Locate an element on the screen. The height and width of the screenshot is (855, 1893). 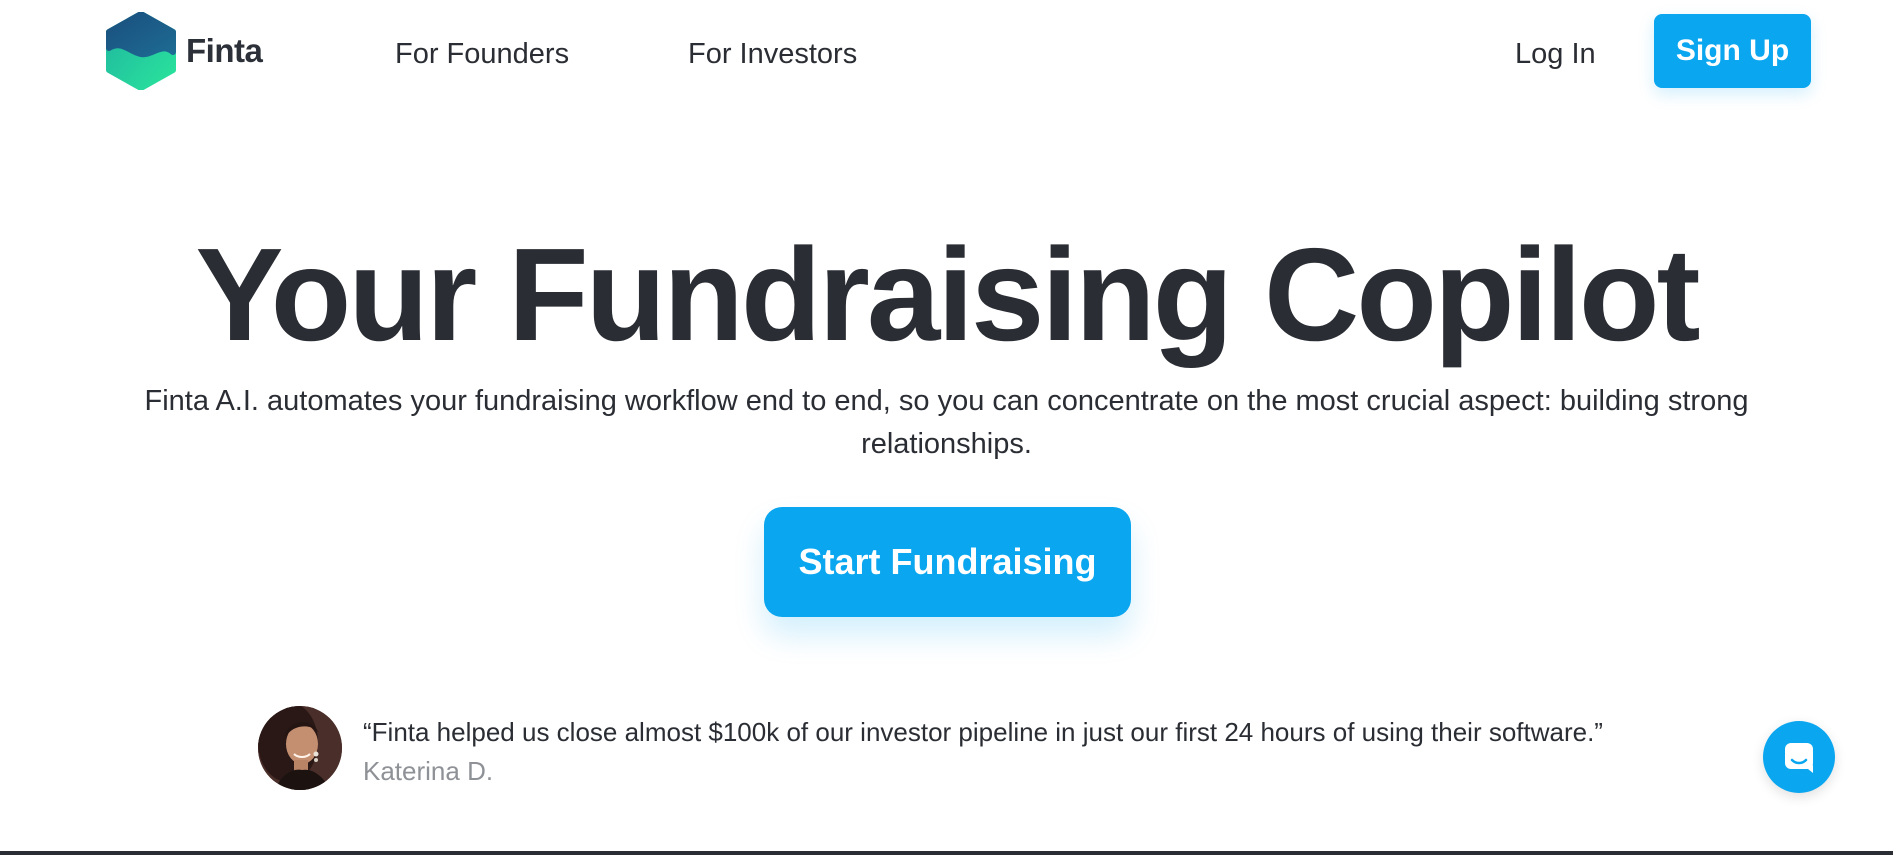
chat-button is located at coordinates (1799, 757).